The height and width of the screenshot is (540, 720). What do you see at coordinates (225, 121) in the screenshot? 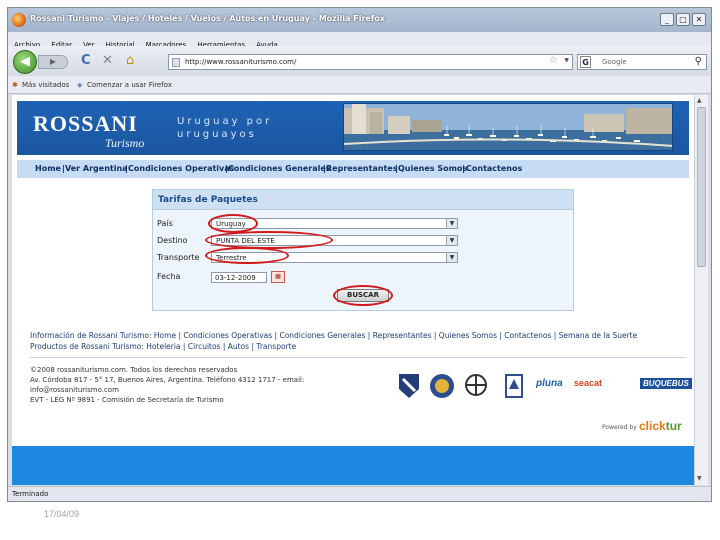
I see `tagline-line1: Uruguay por` at bounding box center [225, 121].